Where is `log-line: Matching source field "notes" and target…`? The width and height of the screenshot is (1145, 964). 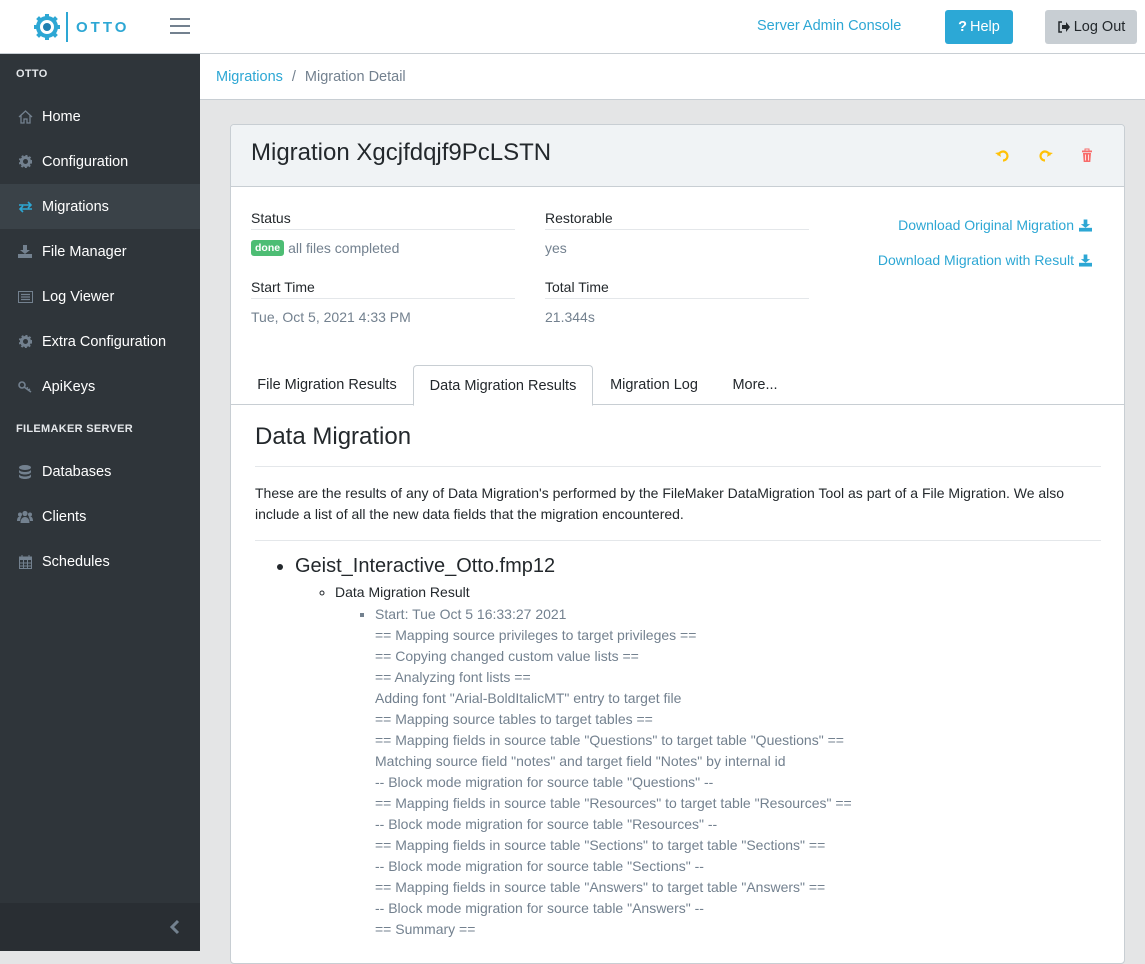
log-line: Matching source field "notes" and target… is located at coordinates (580, 761).